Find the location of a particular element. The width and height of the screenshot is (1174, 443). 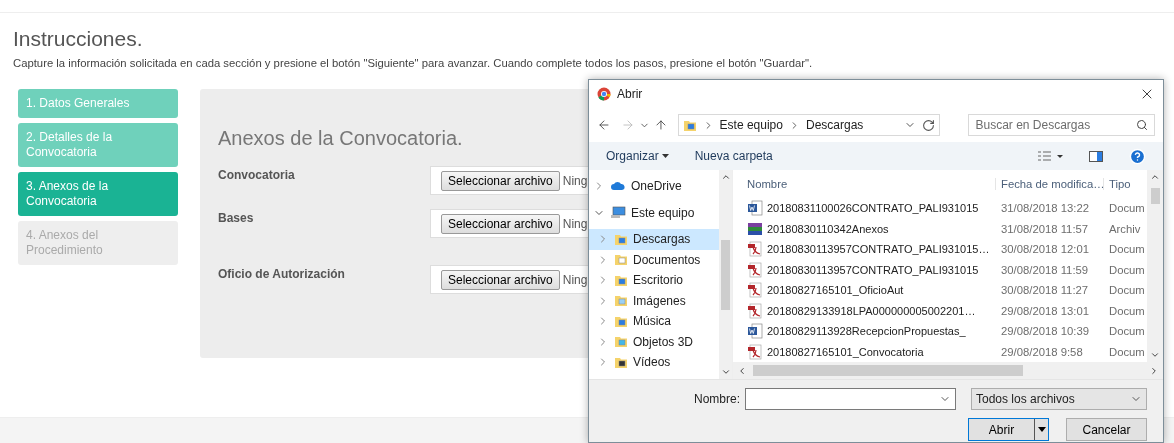

nav-item: Escritorio is located at coordinates (654, 280).